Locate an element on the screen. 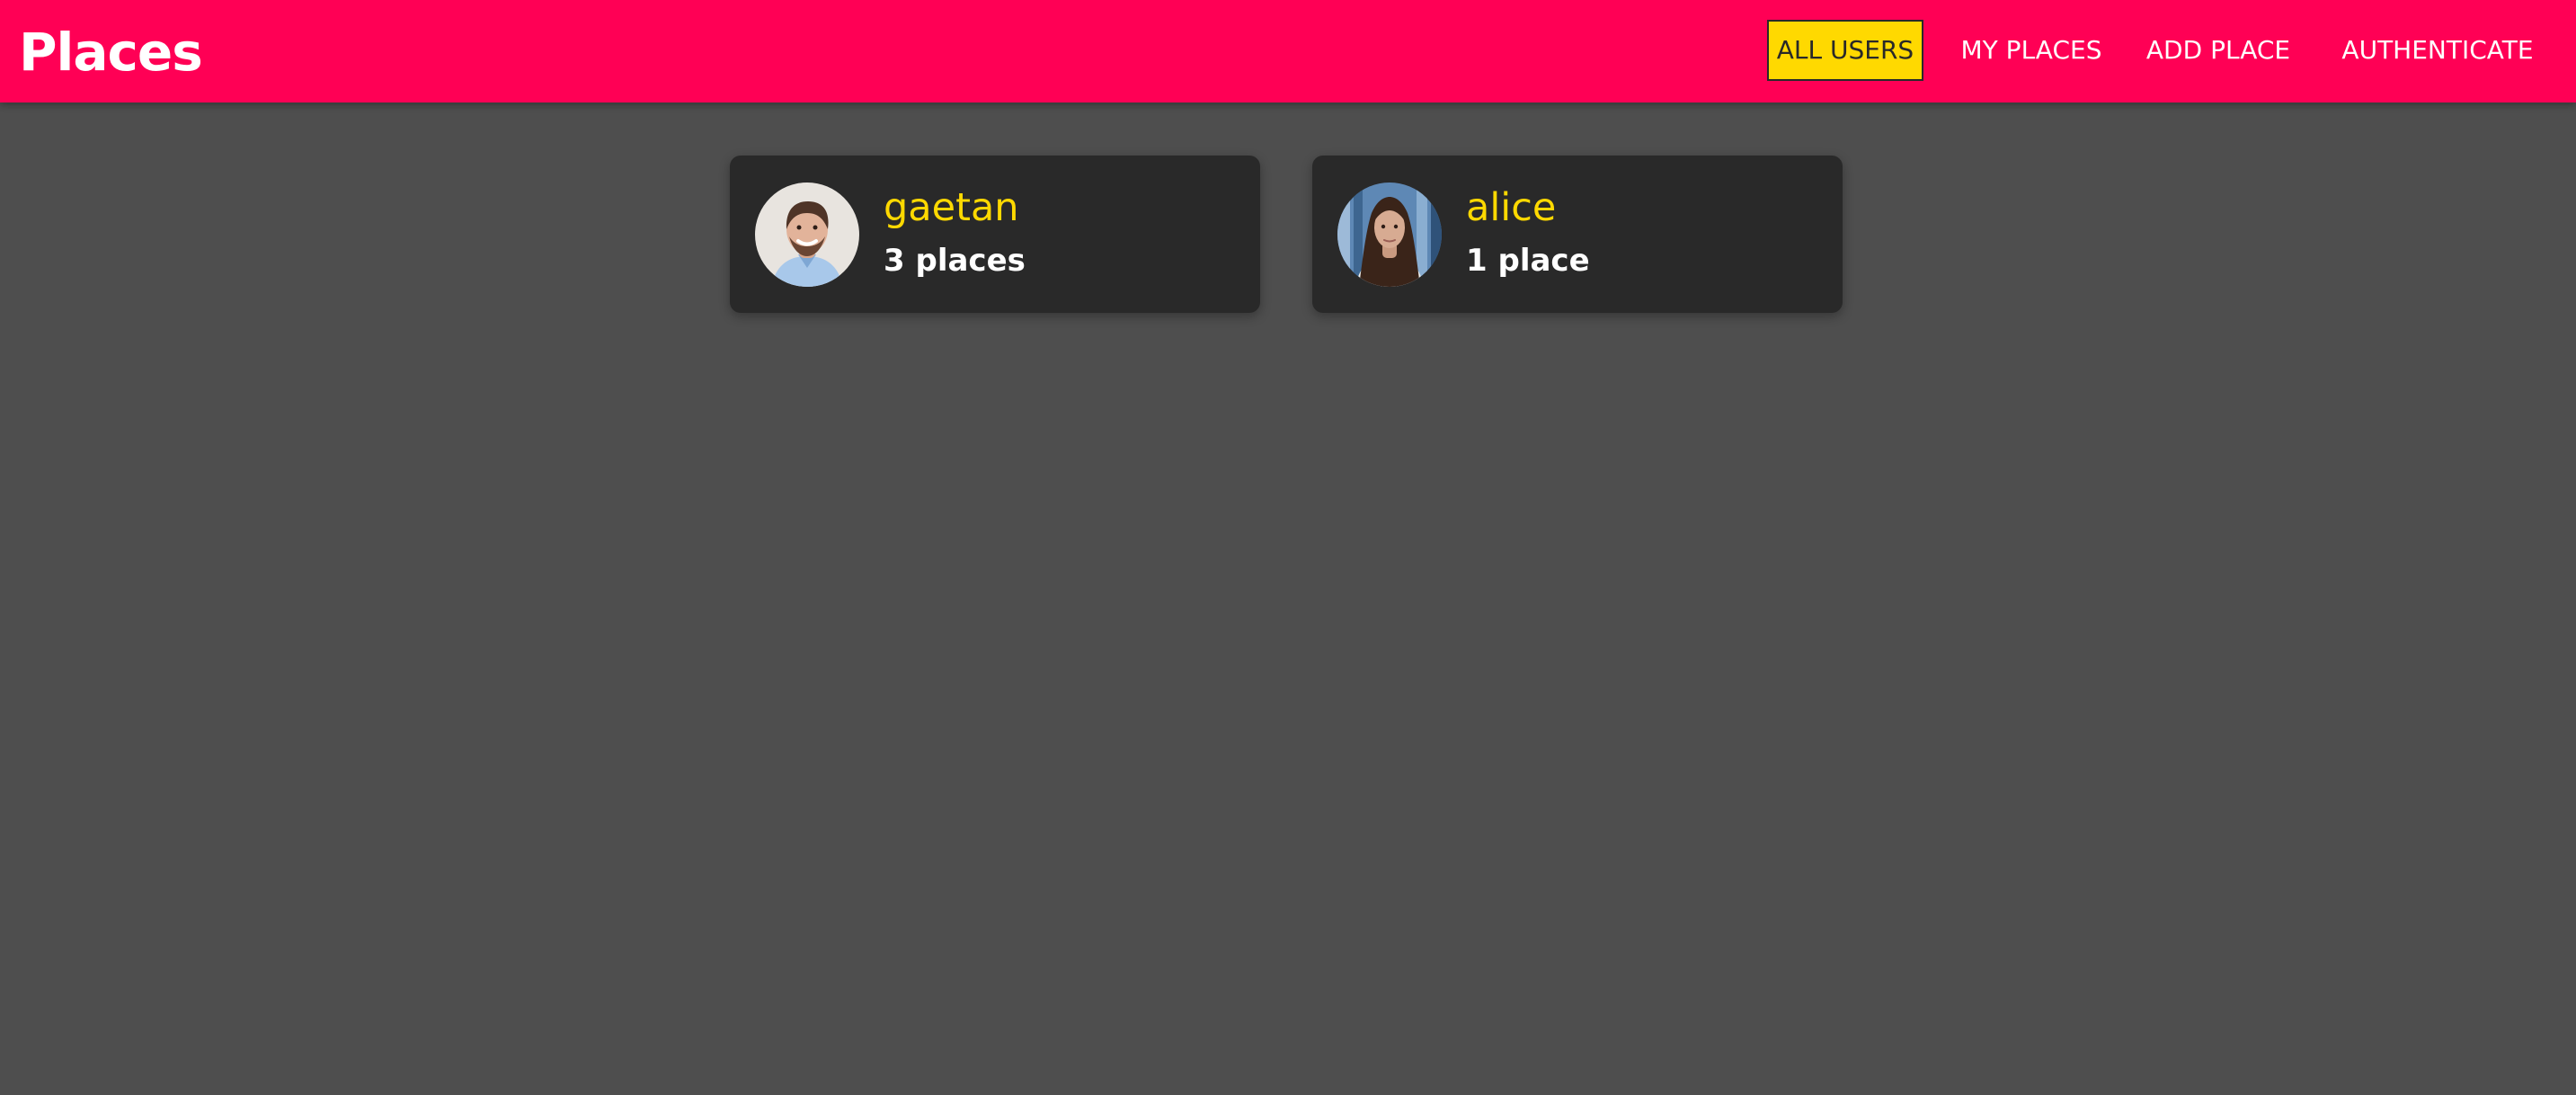 This screenshot has width=2576, height=1095. nav-add-place: ADD PLACE is located at coordinates (2218, 50).